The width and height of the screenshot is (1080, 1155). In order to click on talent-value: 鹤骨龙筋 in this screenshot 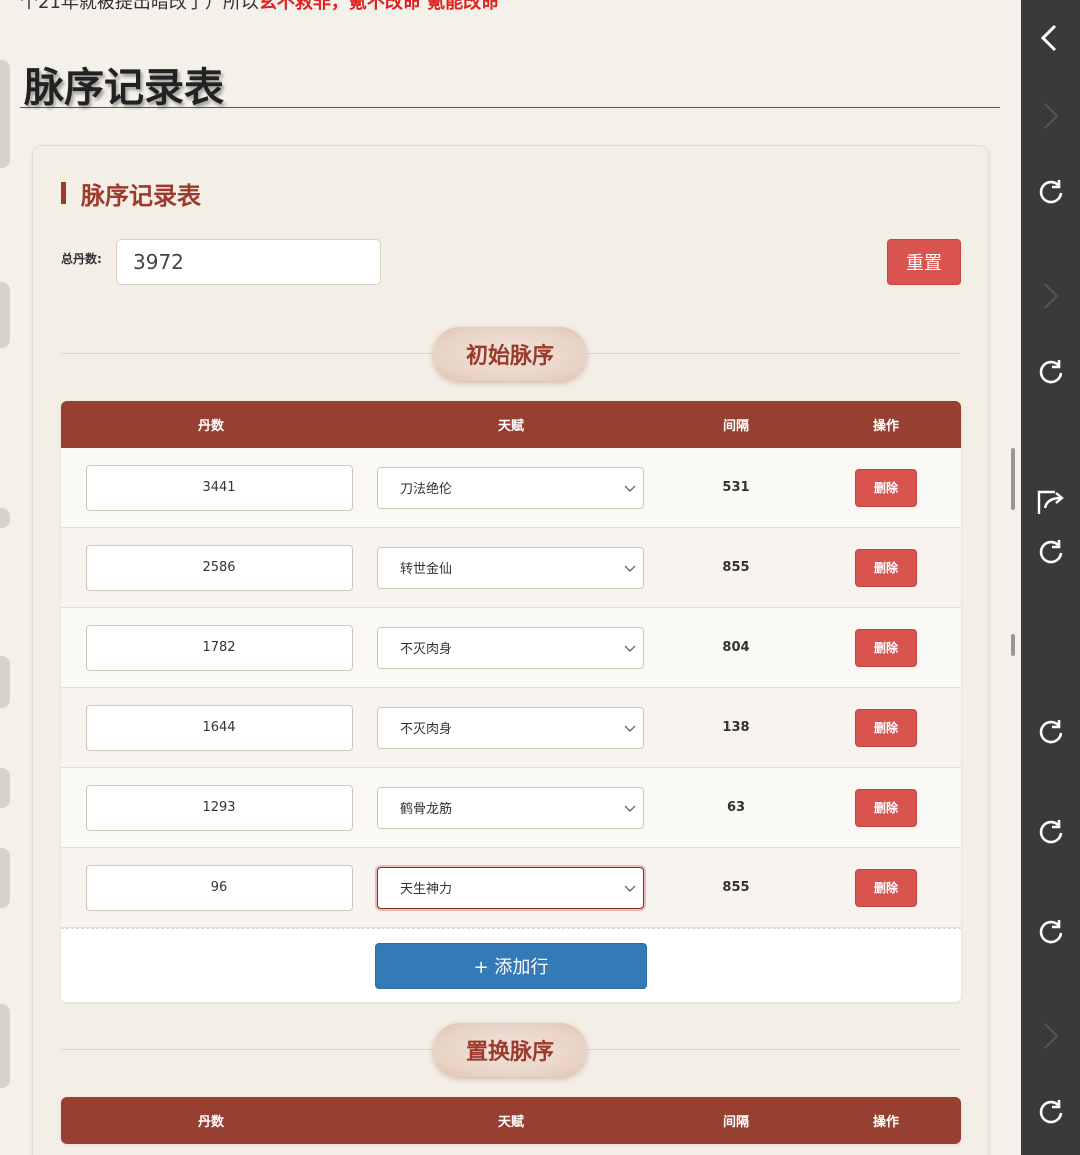, I will do `click(426, 809)`.